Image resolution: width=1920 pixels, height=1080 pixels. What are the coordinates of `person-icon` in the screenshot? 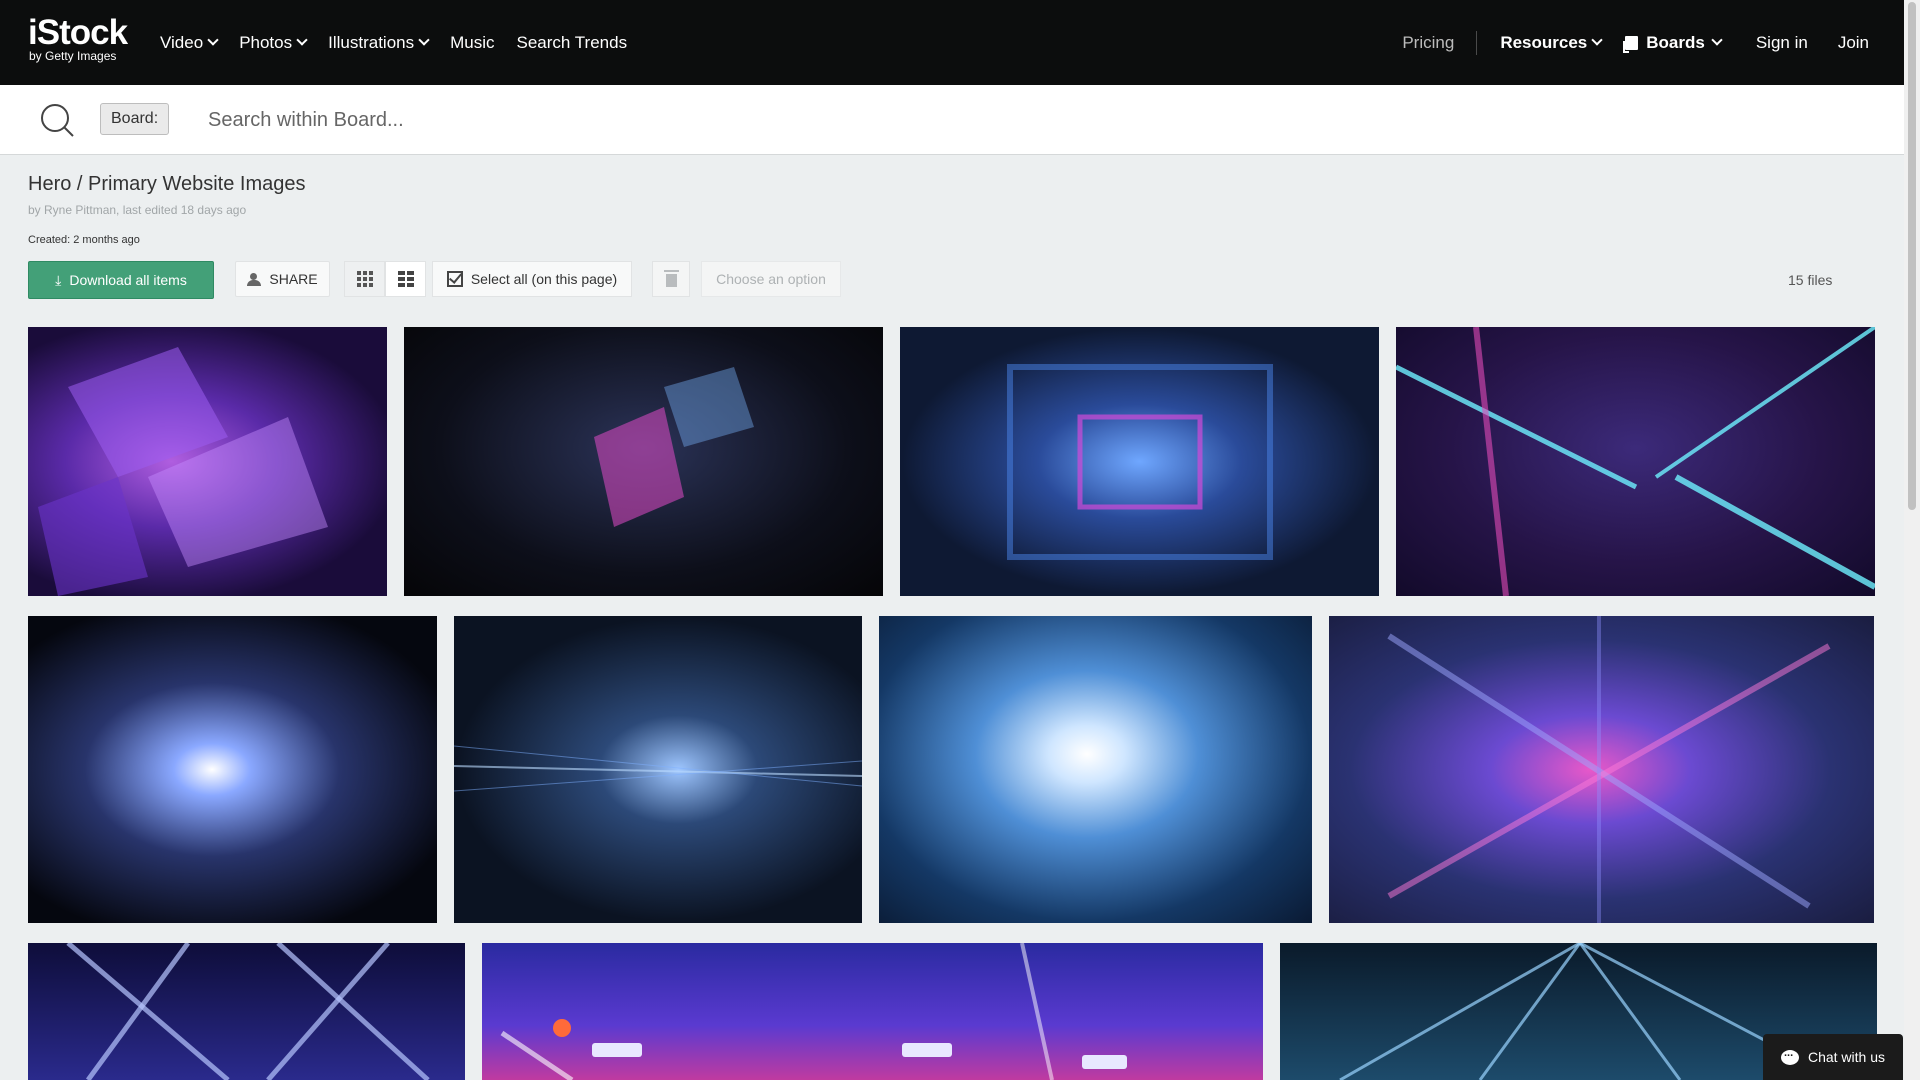 It's located at (254, 279).